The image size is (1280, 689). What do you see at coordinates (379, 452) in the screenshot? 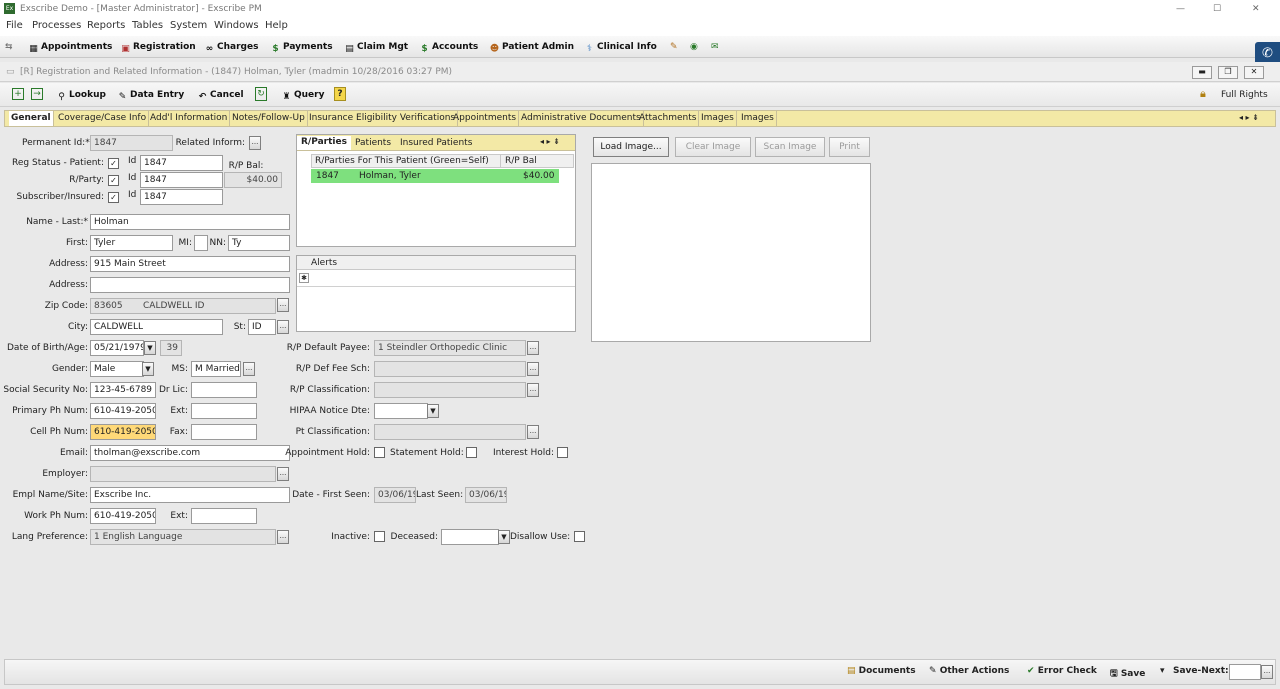
I see `appt-hold-checkbox` at bounding box center [379, 452].